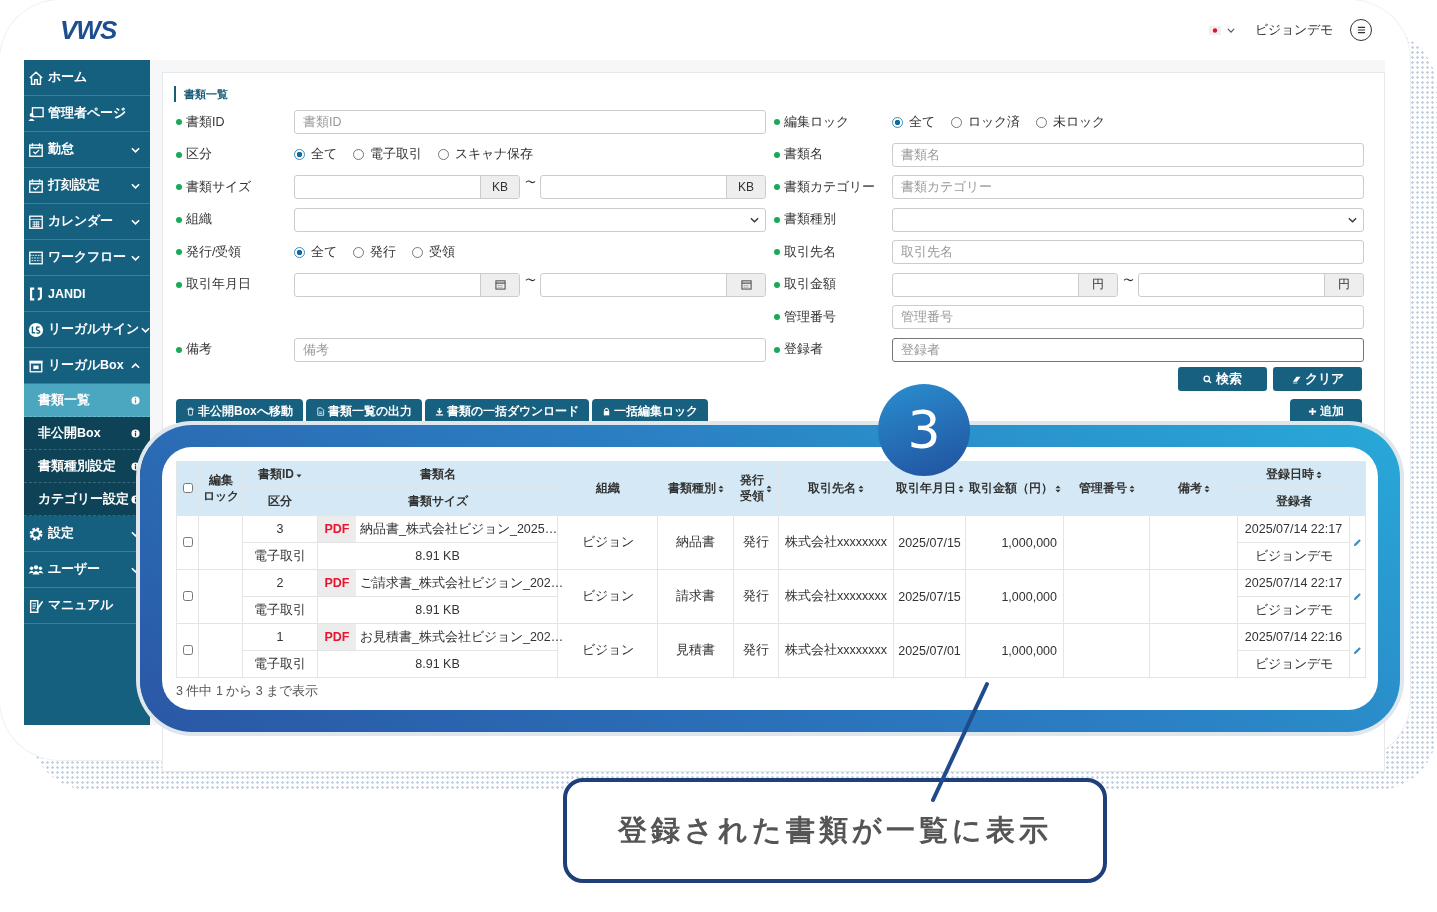  I want to click on radio-label: ロック済, so click(994, 122).